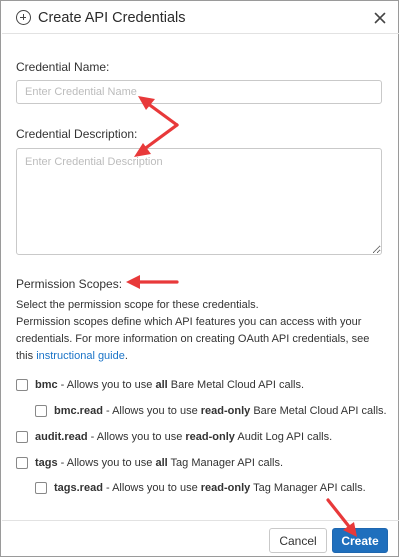 The image size is (399, 557). I want to click on create-button: Create, so click(360, 540).